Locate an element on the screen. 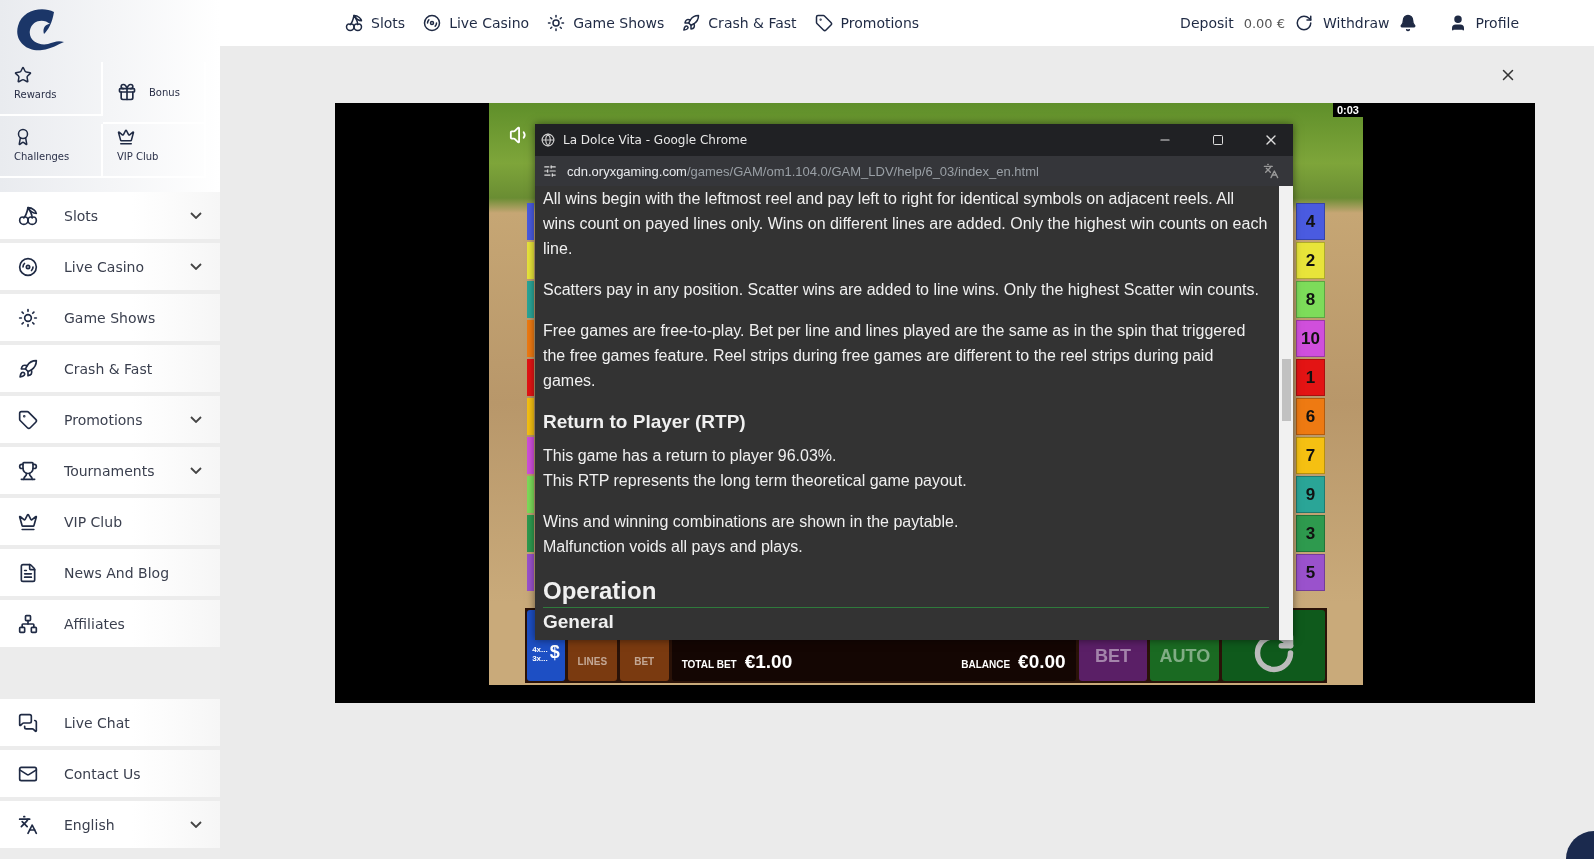 The width and height of the screenshot is (1594, 859). help-paragraph: All wins begin with the leftmost reel and pay left to right for identical symbols on adjacent reels. All wins count on payed lines only. Wins on different lines are added. Only the highest win counts on each line. is located at coordinates (906, 224).